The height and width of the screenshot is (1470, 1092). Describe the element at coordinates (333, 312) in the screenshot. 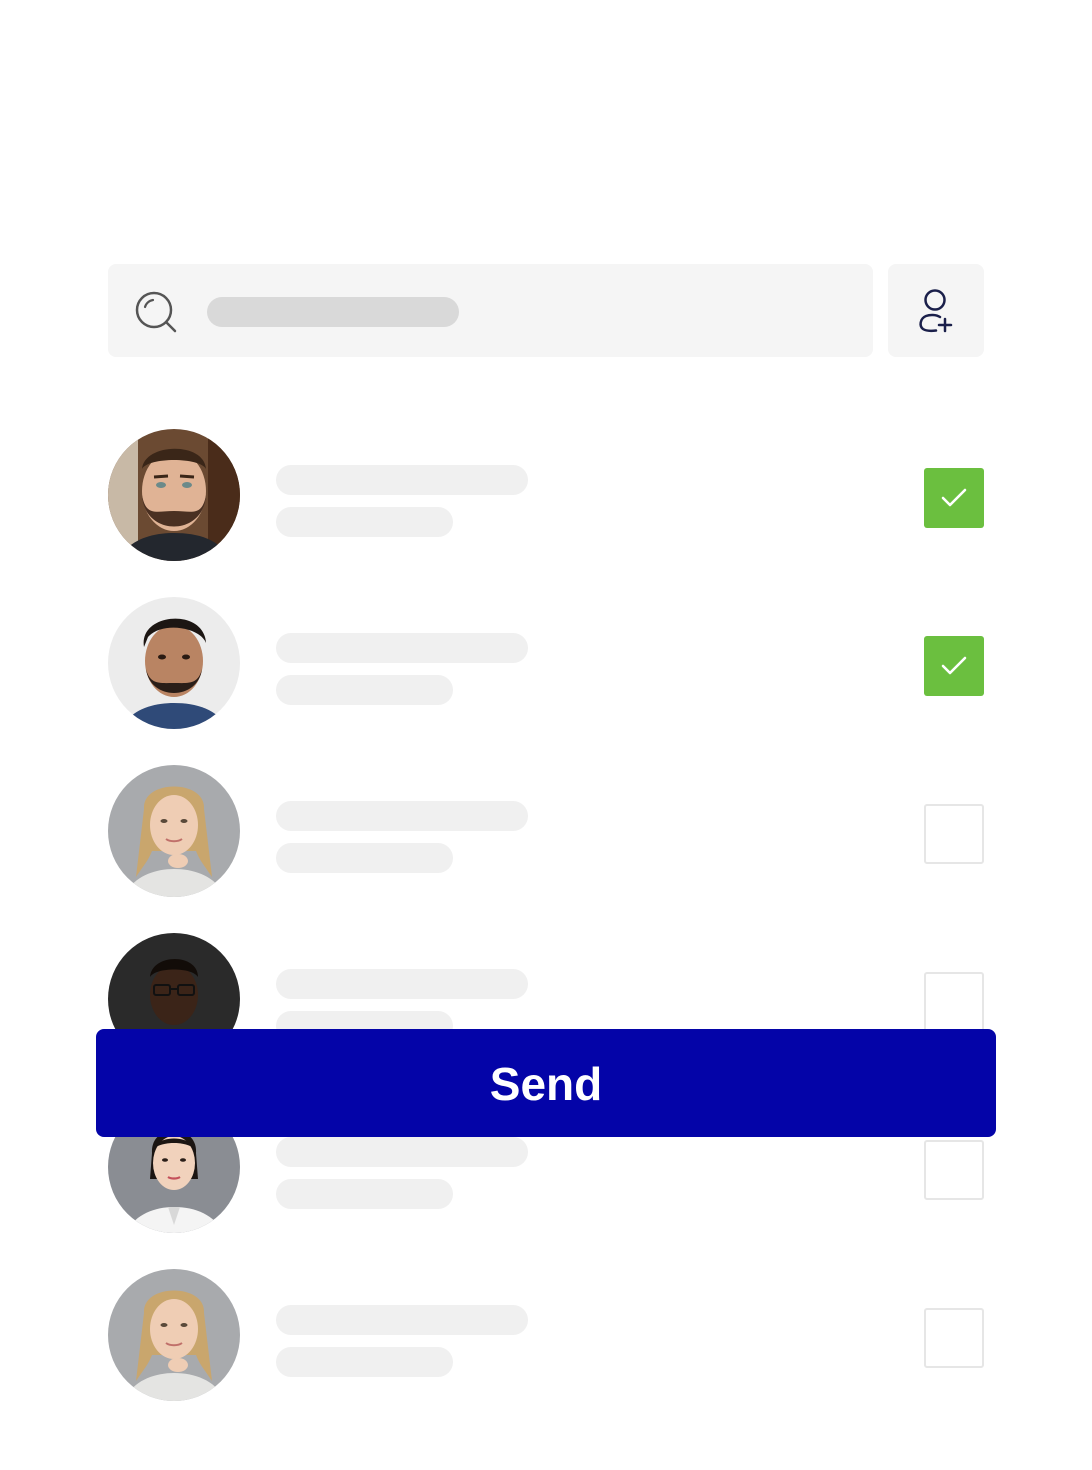

I see `search-placeholder-bar` at that location.